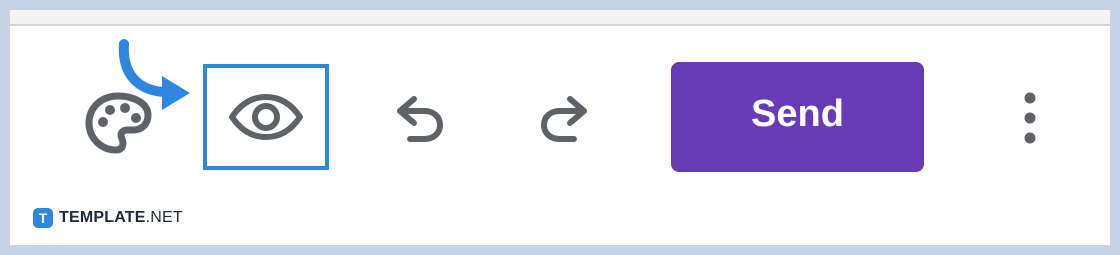  What do you see at coordinates (43, 218) in the screenshot?
I see `logo-mark: T` at bounding box center [43, 218].